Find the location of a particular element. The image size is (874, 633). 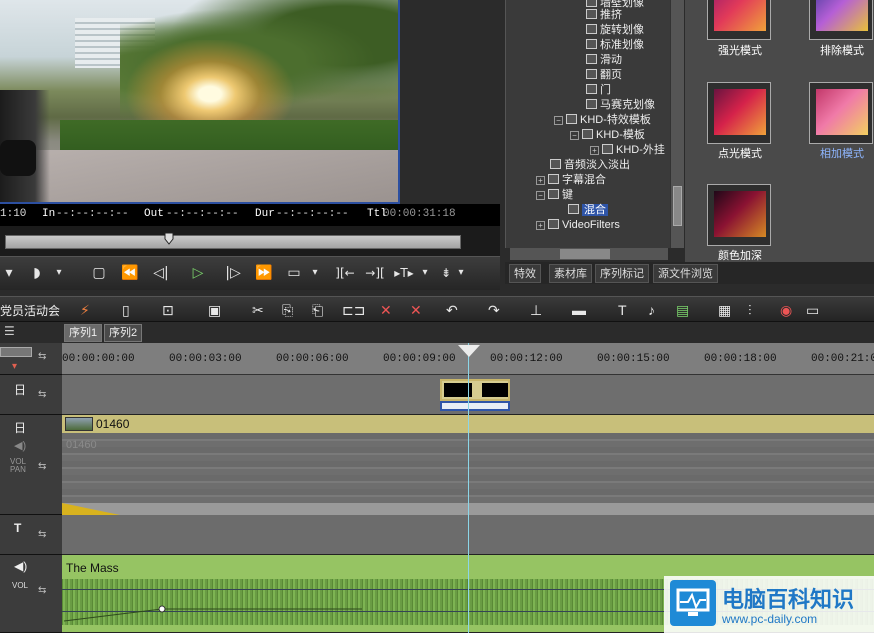

tab-clip-library: 素材库 is located at coordinates (570, 273).